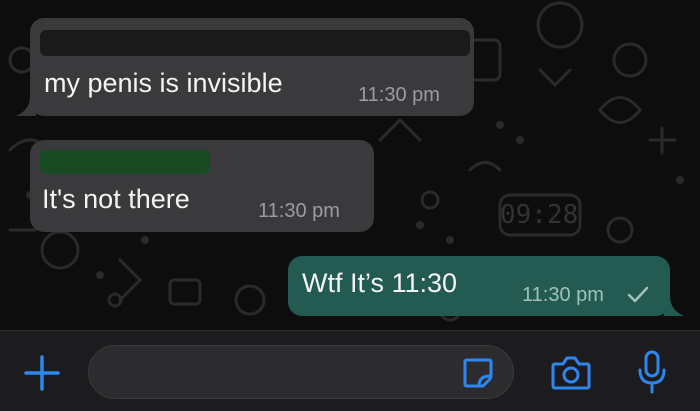 This screenshot has width=700, height=411. I want to click on voice-message-button, so click(652, 372).